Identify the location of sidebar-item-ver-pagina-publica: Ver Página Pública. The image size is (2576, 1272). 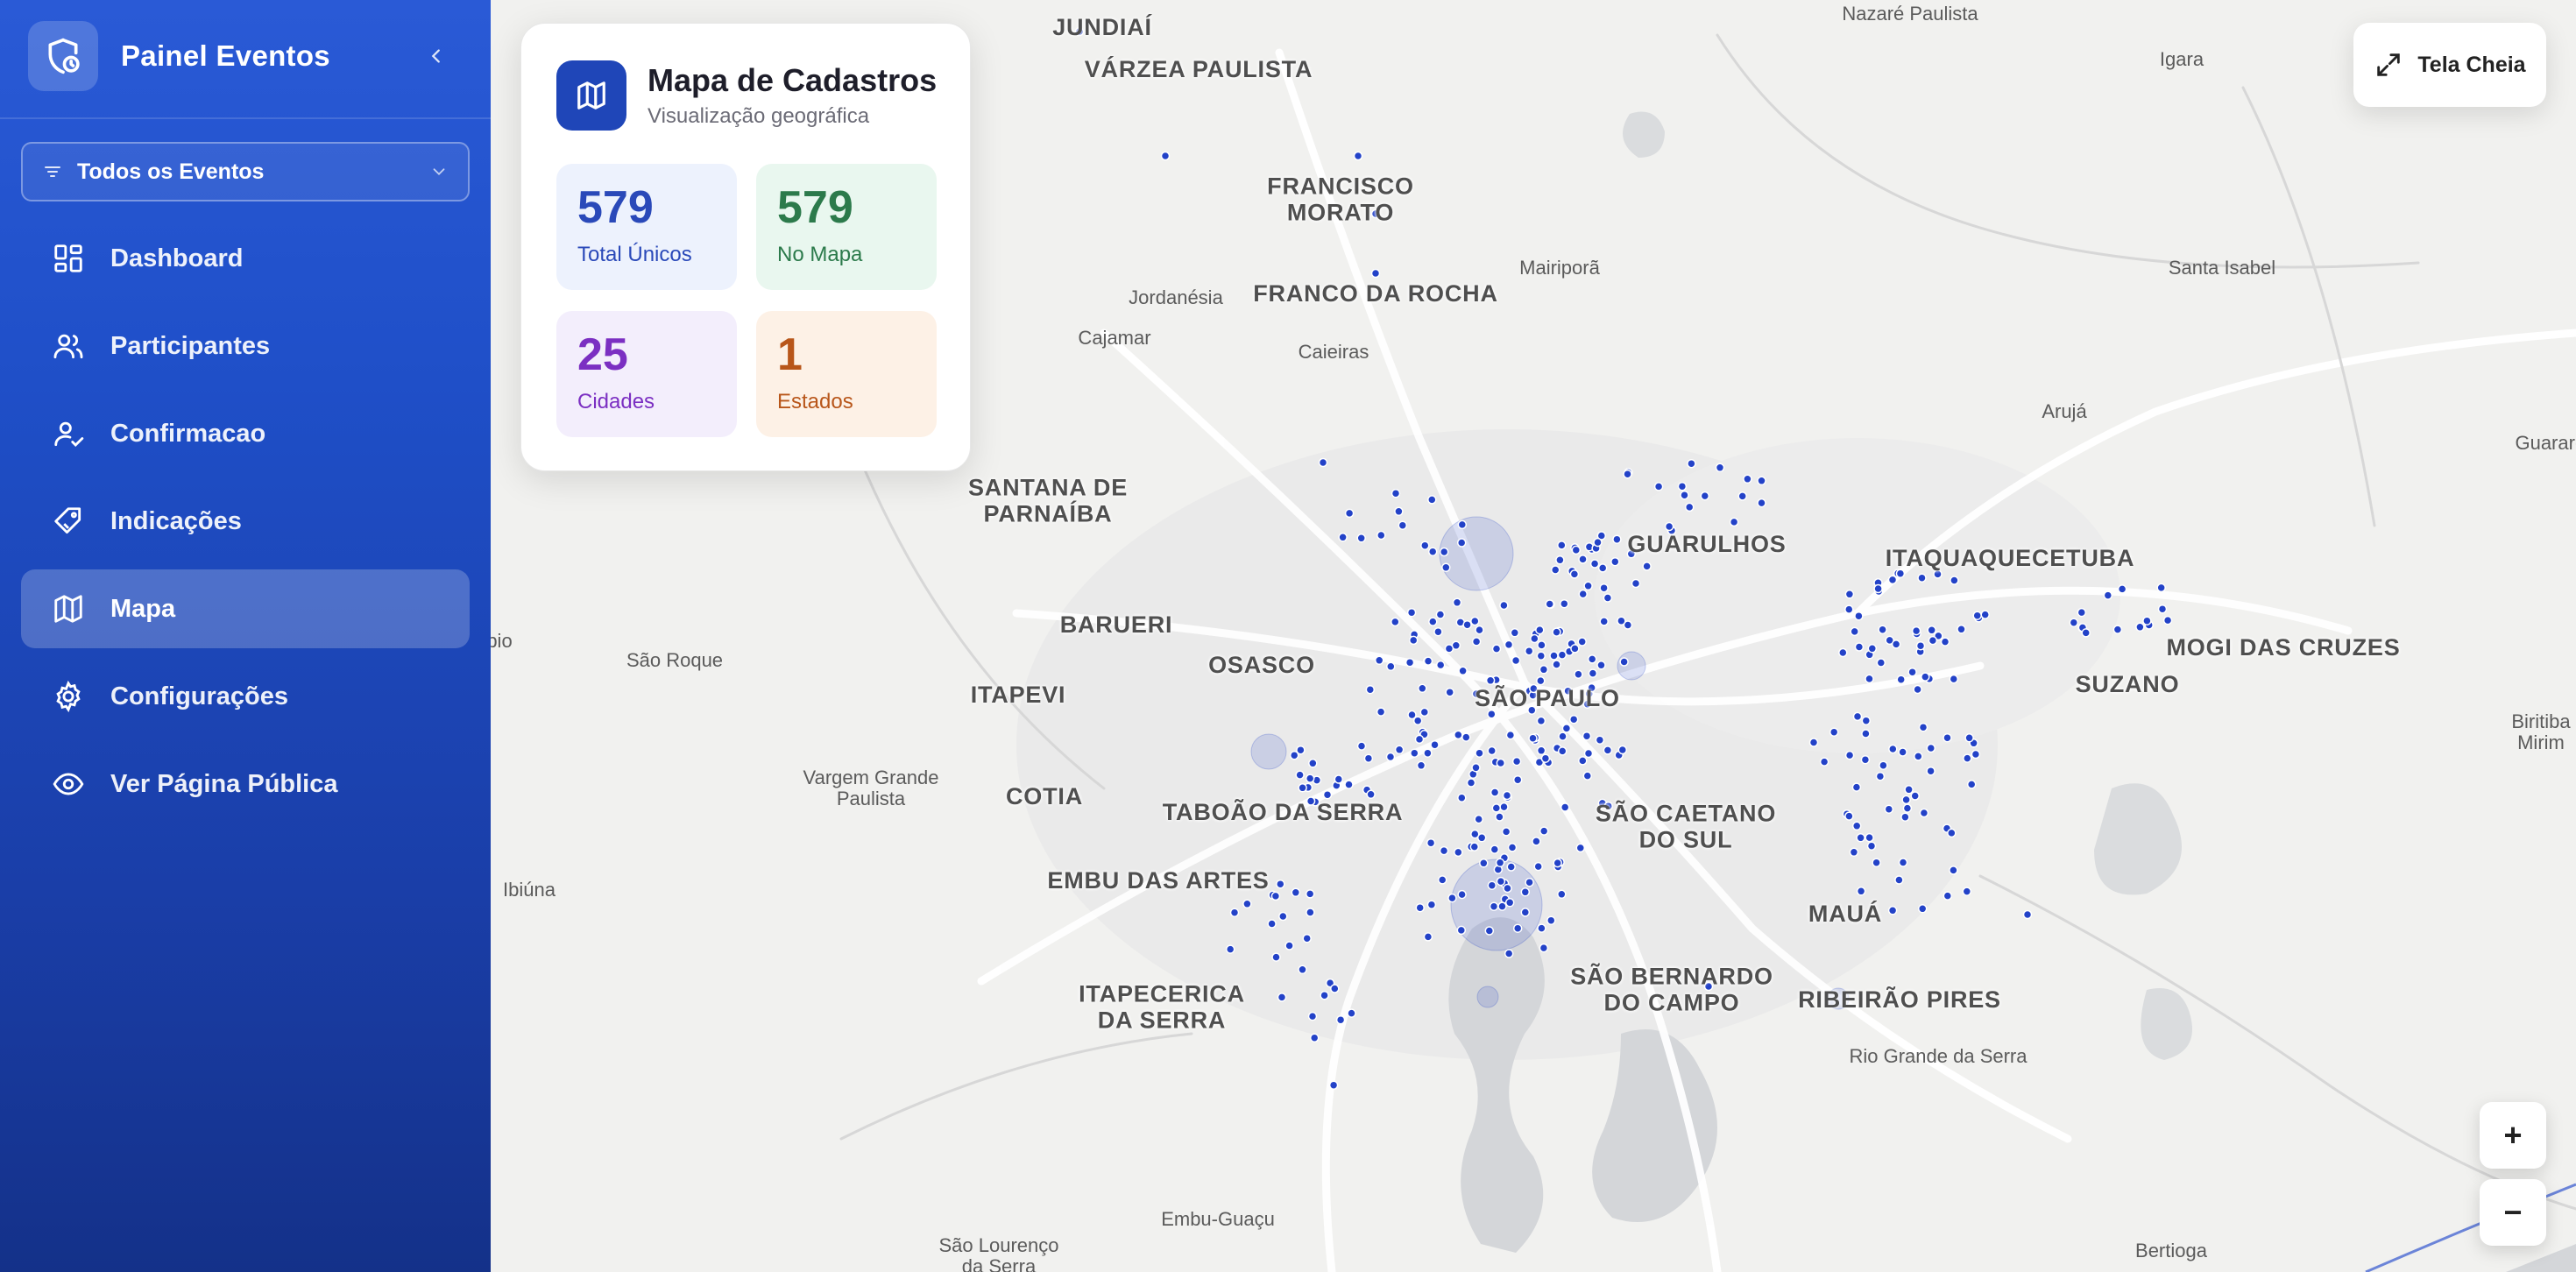
(245, 784).